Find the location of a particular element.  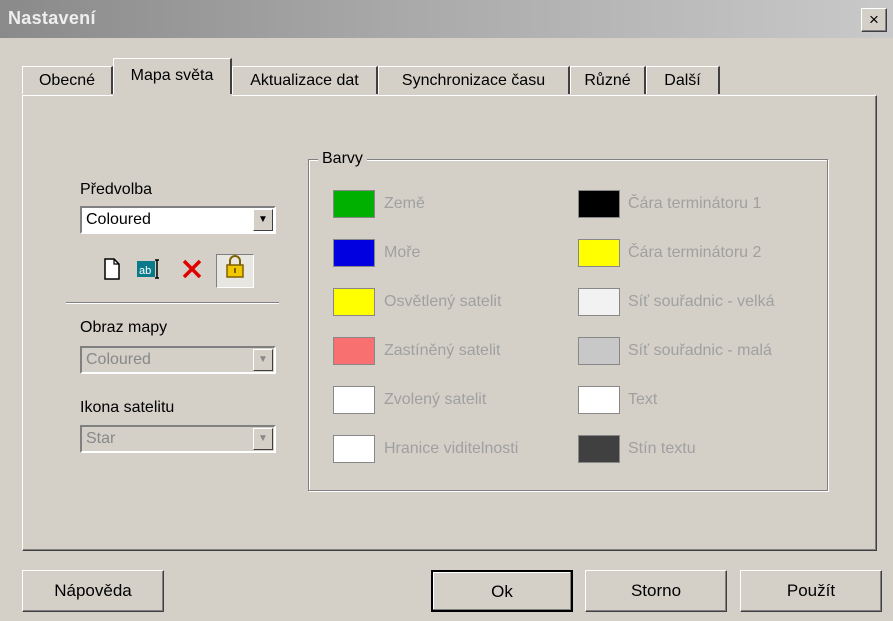

ok-button: Ok is located at coordinates (502, 591).